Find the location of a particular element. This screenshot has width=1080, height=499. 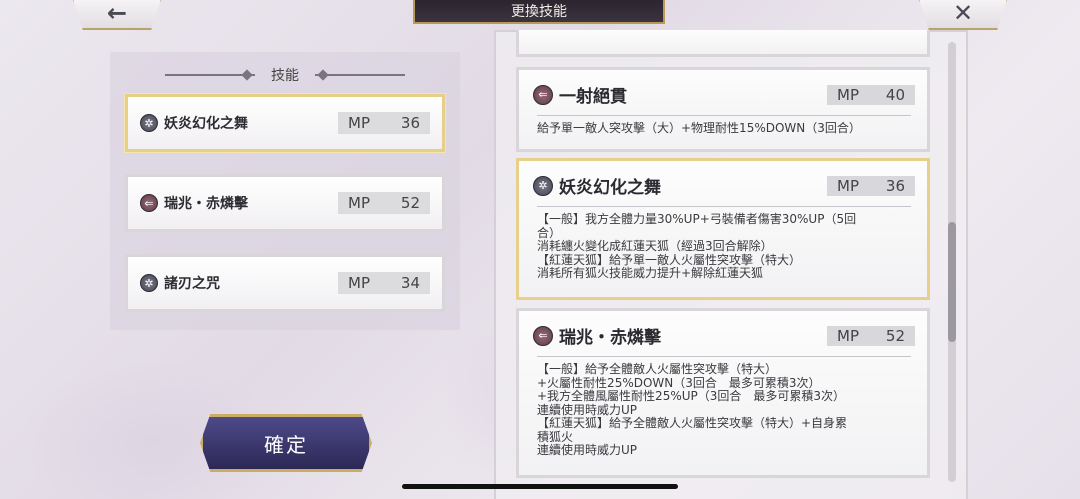

mp-value: 40 is located at coordinates (895, 94).